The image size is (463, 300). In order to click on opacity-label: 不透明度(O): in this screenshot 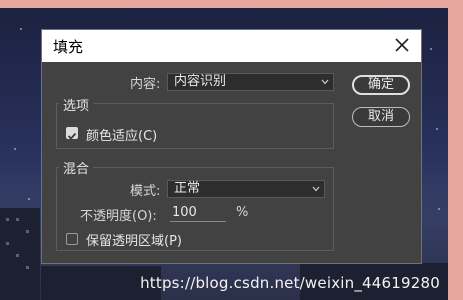, I will do `click(118, 216)`.